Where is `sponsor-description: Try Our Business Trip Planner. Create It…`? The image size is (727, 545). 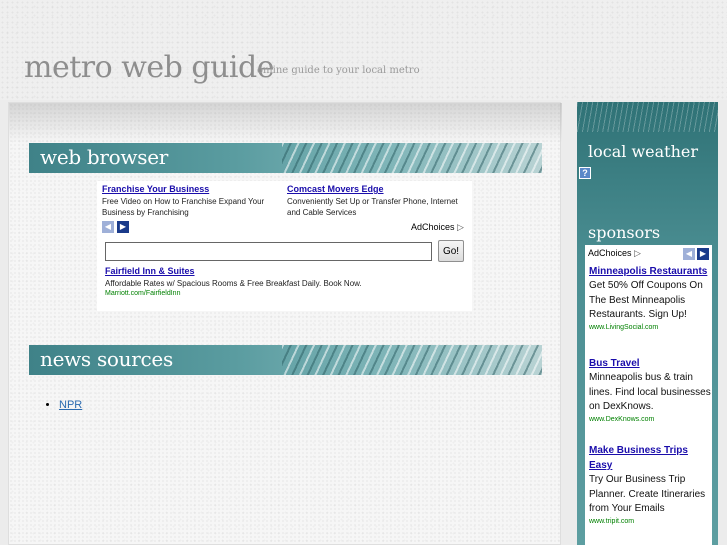
sponsor-description: Try Our Business Trip Planner. Create It… is located at coordinates (647, 494).